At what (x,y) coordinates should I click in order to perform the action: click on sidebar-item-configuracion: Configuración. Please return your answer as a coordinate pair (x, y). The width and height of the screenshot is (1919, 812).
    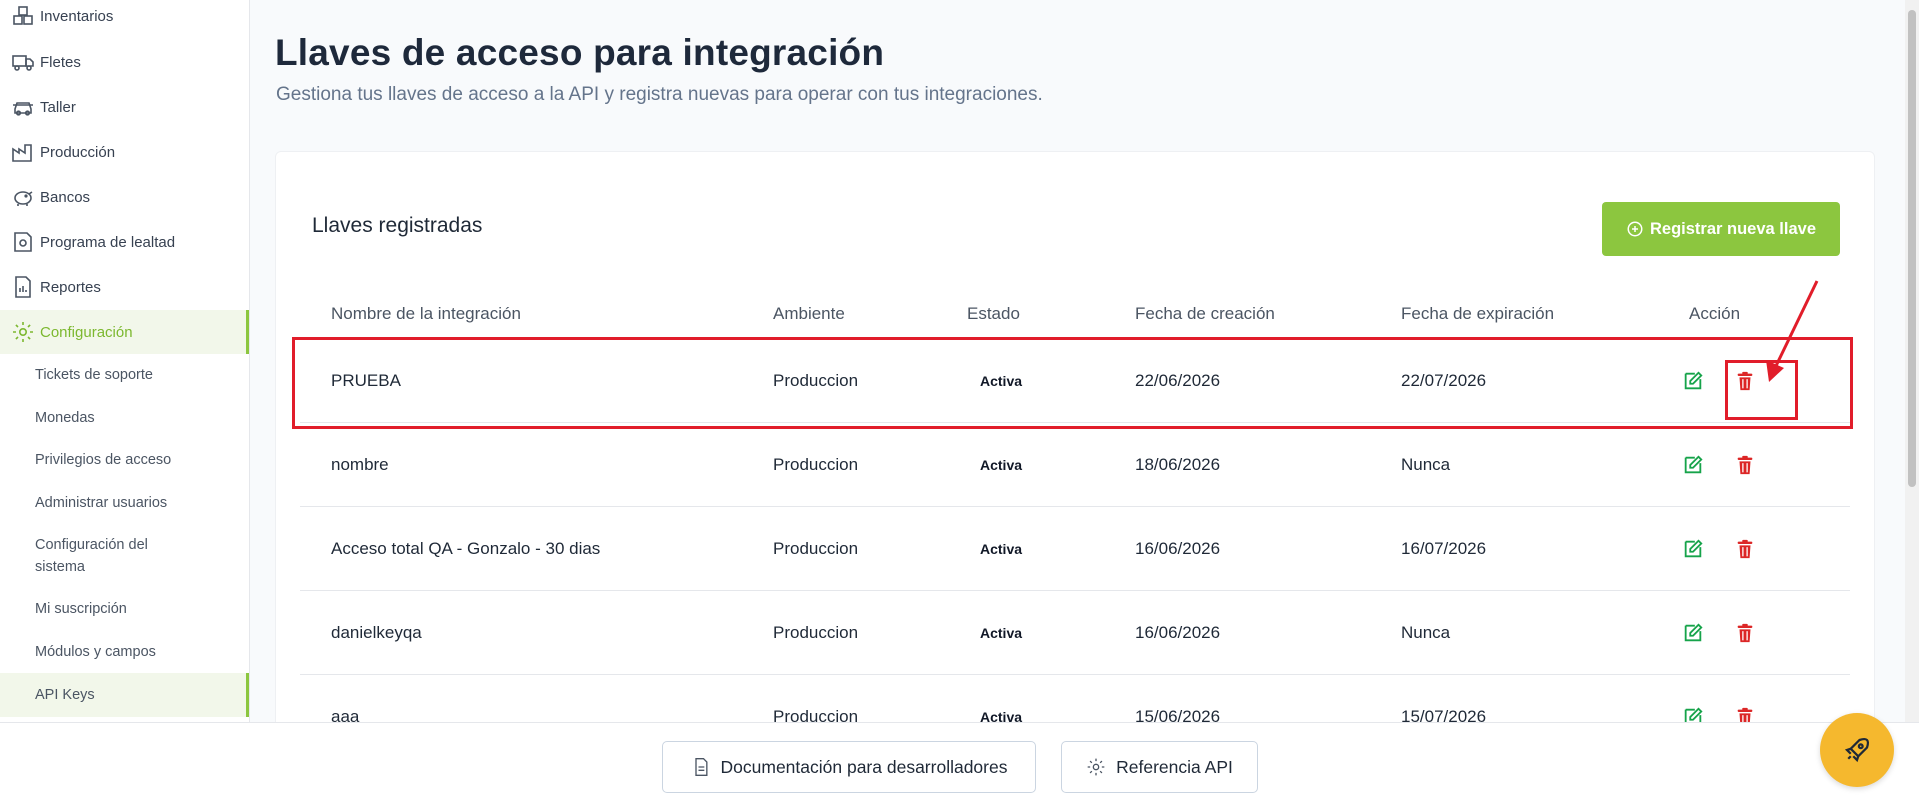
    Looking at the image, I should click on (124, 332).